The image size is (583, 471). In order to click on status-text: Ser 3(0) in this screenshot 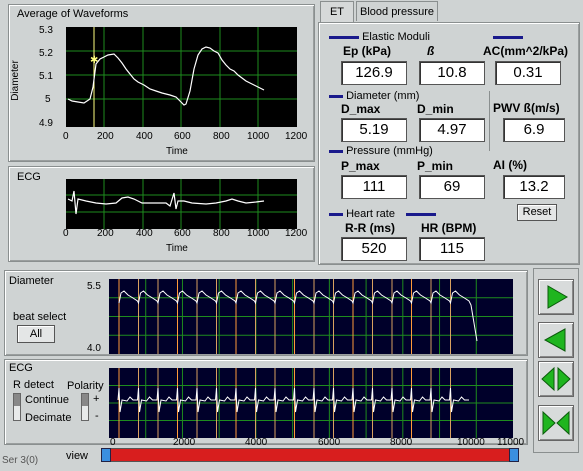, I will do `click(20, 460)`.